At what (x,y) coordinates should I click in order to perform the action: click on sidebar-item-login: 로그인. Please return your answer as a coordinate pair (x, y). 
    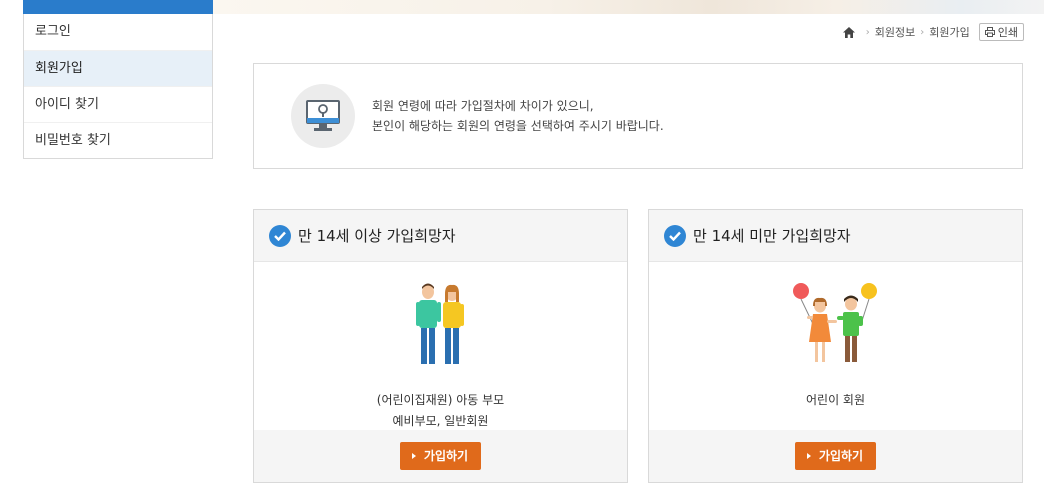
    Looking at the image, I should click on (118, 32).